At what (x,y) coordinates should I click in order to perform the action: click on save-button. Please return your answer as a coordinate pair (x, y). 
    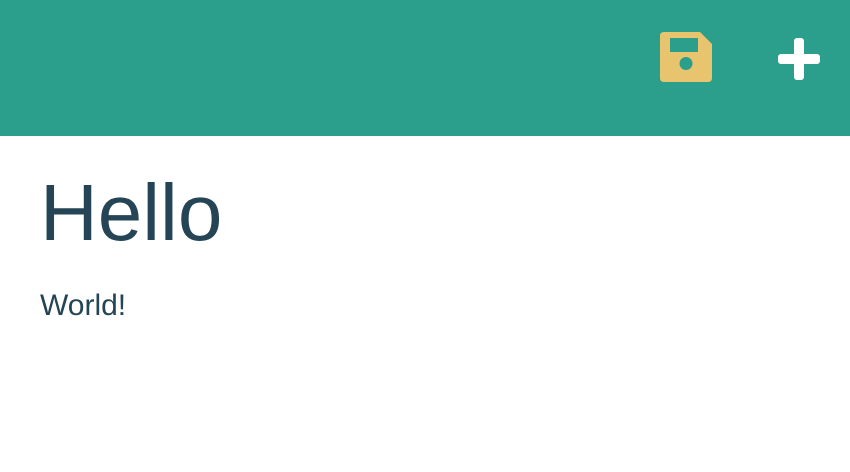
    Looking at the image, I should click on (686, 57).